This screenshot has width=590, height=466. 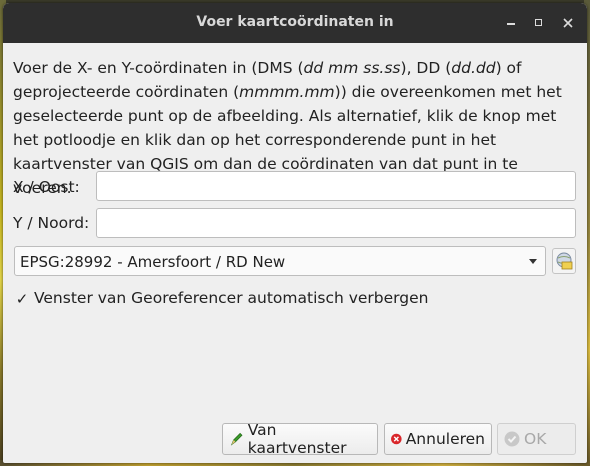 I want to click on minimize-icon, so click(x=511, y=23).